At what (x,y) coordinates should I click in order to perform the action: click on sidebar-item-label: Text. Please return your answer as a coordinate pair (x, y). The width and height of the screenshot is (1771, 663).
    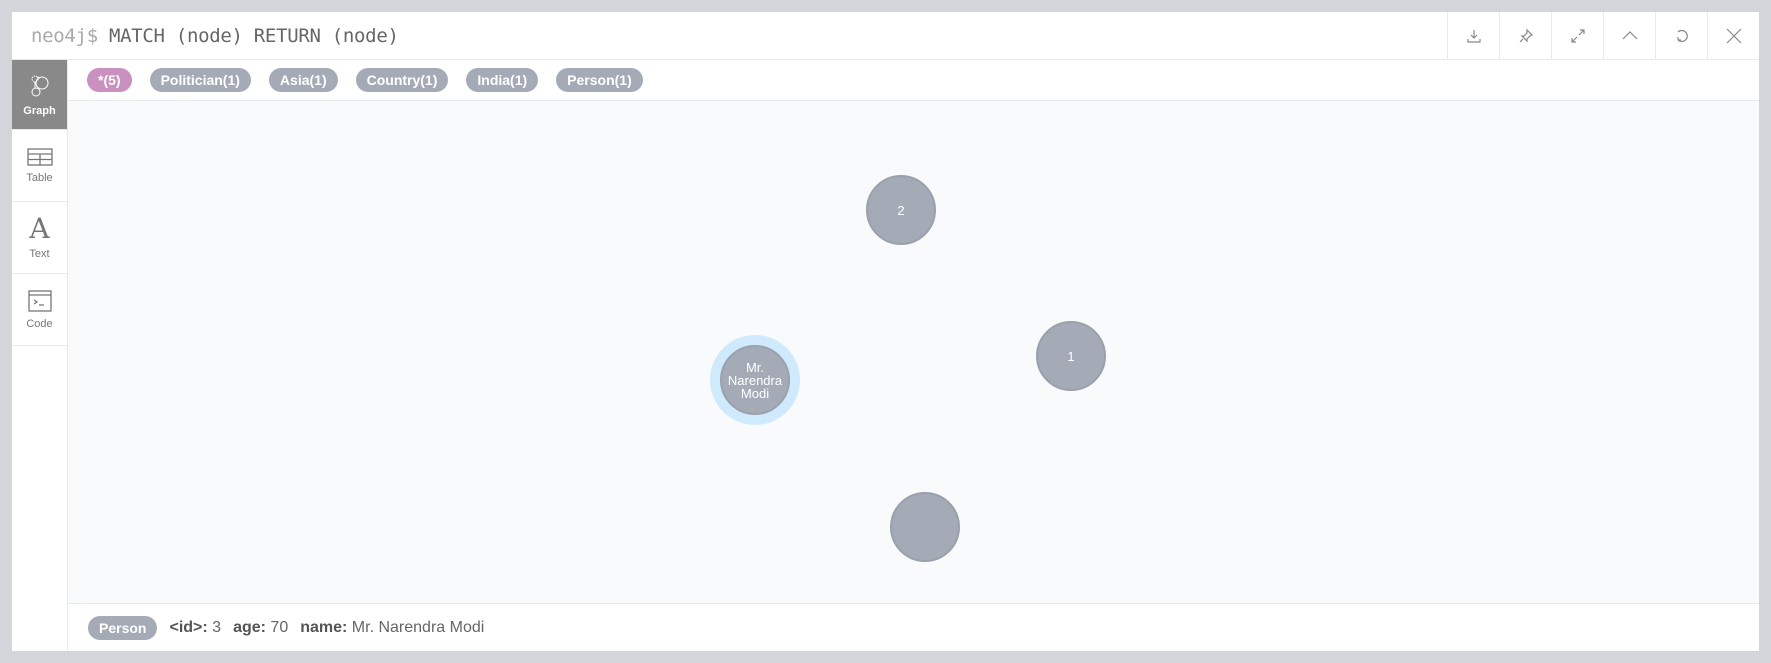
    Looking at the image, I should click on (39, 253).